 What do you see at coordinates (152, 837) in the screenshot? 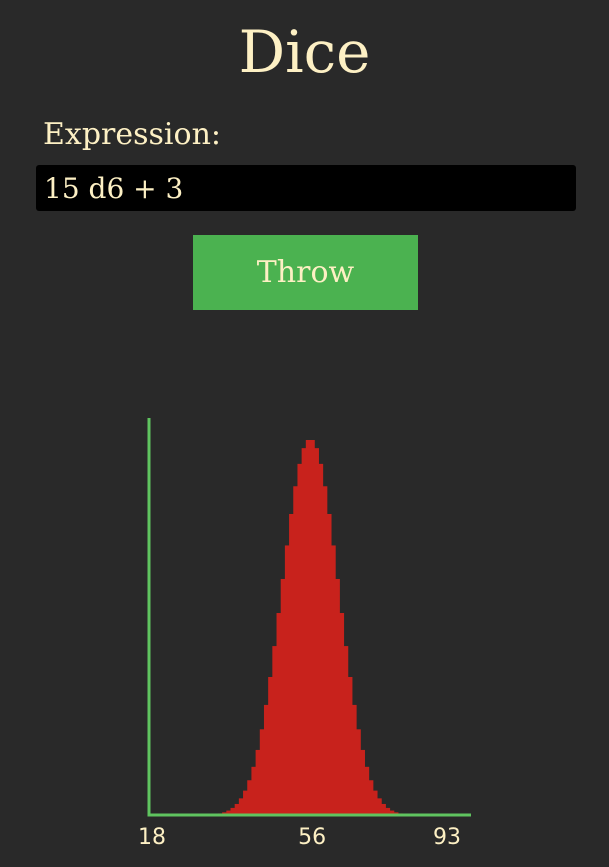
I see `x-tick-label-min: 18` at bounding box center [152, 837].